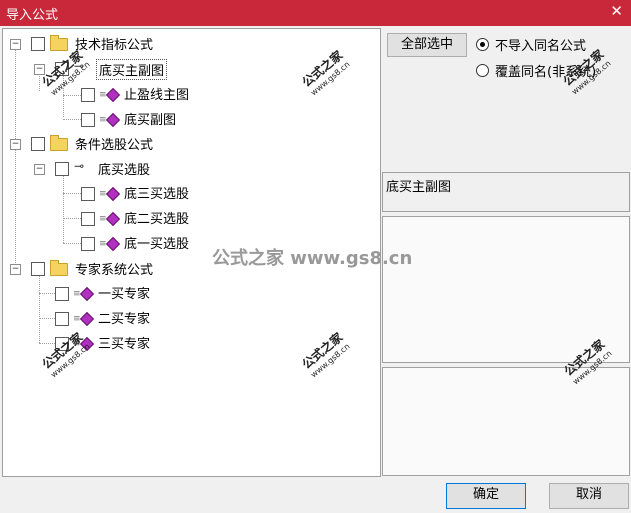 This screenshot has height=513, width=631. I want to click on formula-name: 底买主副图, so click(419, 187).